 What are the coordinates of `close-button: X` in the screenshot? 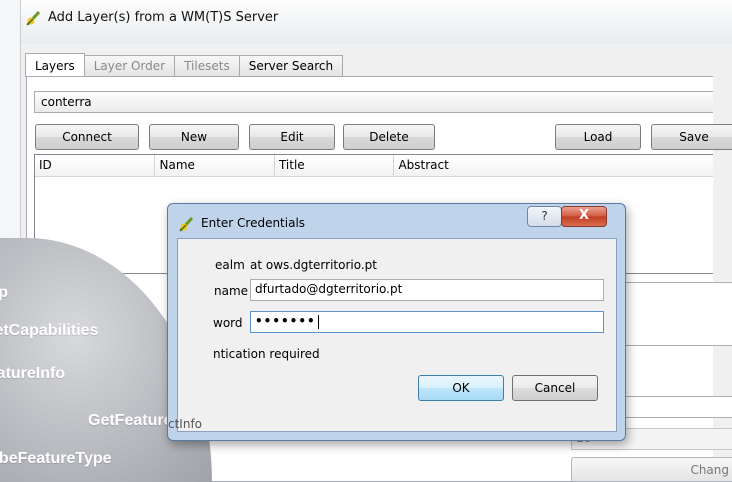 It's located at (584, 216).